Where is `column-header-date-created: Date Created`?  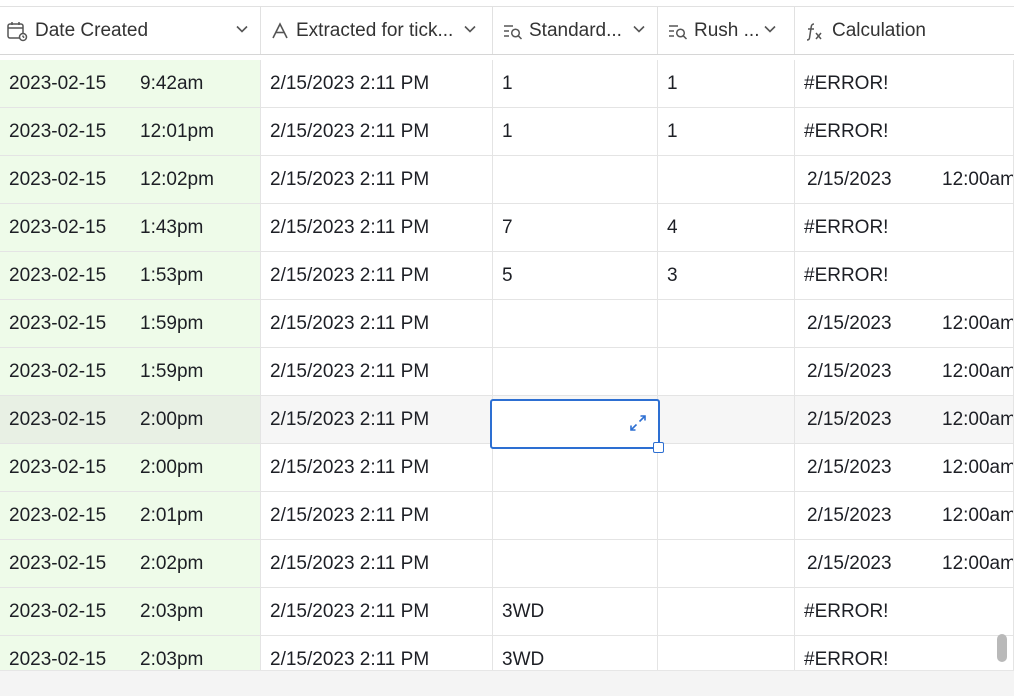
column-header-date-created: Date Created is located at coordinates (130, 30).